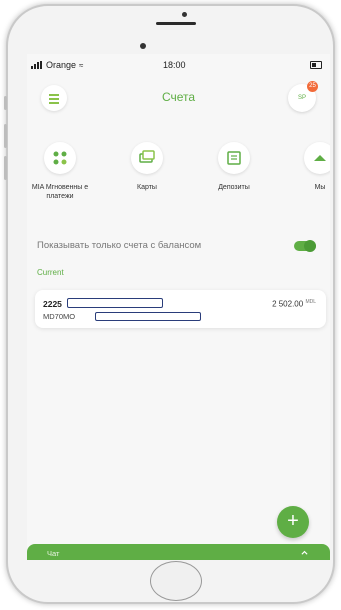  What do you see at coordinates (307, 167) in the screenshot?
I see `quick-action-more: Мы` at bounding box center [307, 167].